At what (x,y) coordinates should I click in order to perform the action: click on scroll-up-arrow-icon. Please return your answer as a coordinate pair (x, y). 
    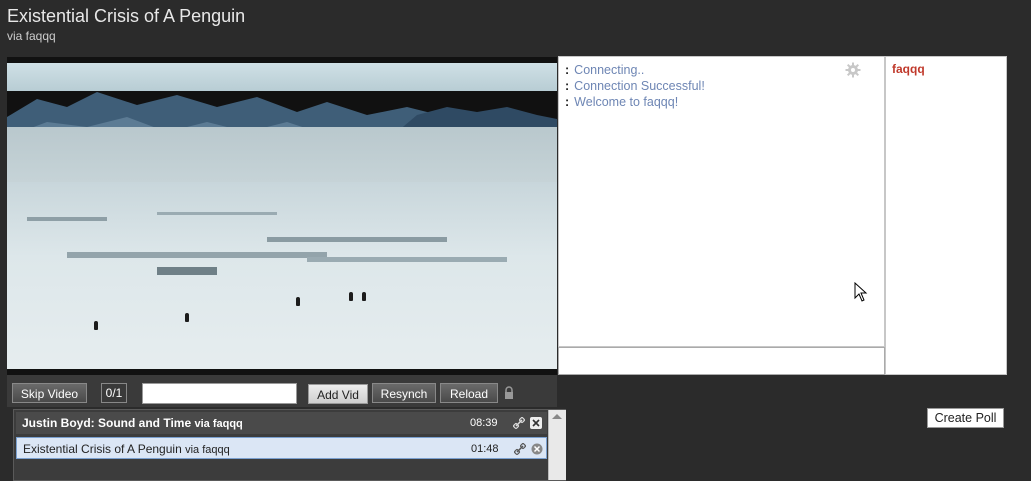
    Looking at the image, I should click on (557, 416).